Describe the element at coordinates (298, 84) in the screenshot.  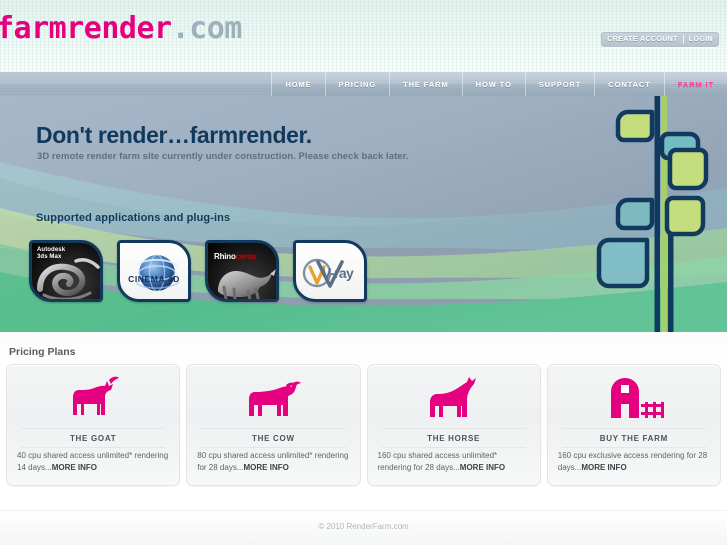
I see `nav-item-home: HOME` at that location.